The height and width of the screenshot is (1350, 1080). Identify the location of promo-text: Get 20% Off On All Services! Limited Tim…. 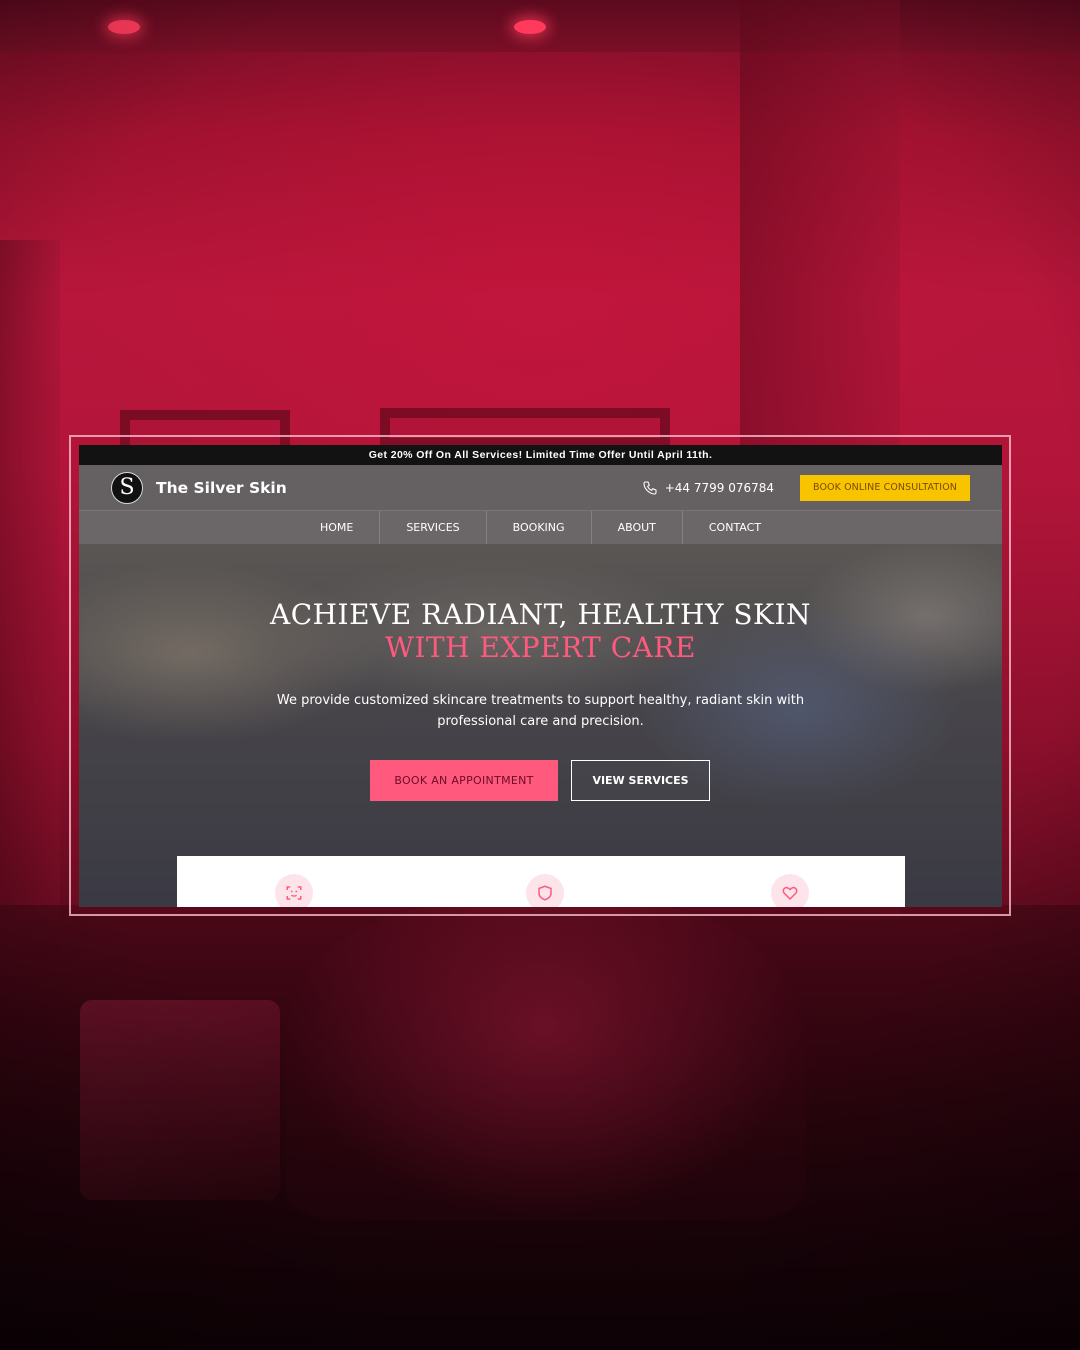
(540, 455).